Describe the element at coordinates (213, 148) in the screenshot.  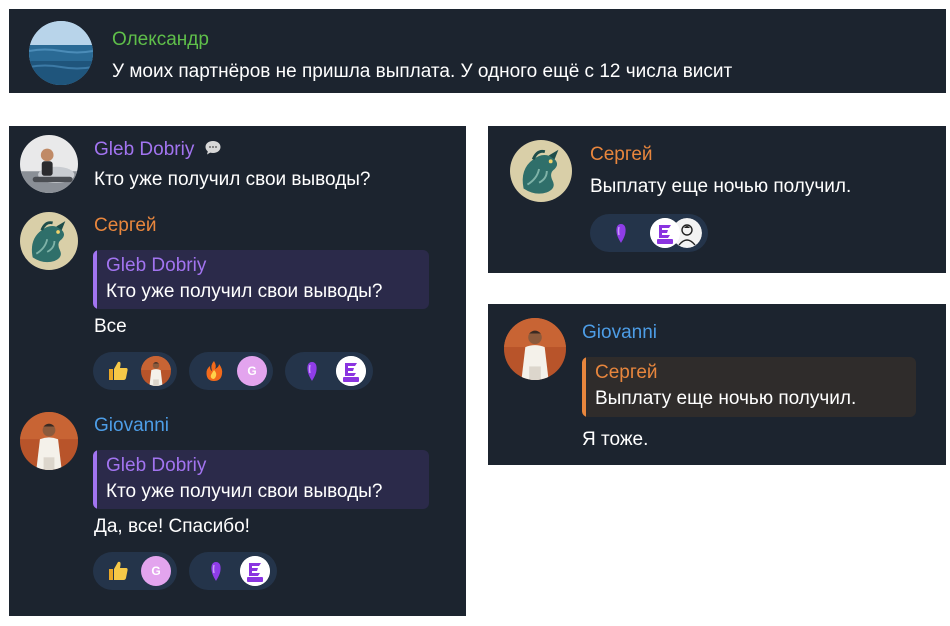
I see `speech-bubble-icon` at that location.